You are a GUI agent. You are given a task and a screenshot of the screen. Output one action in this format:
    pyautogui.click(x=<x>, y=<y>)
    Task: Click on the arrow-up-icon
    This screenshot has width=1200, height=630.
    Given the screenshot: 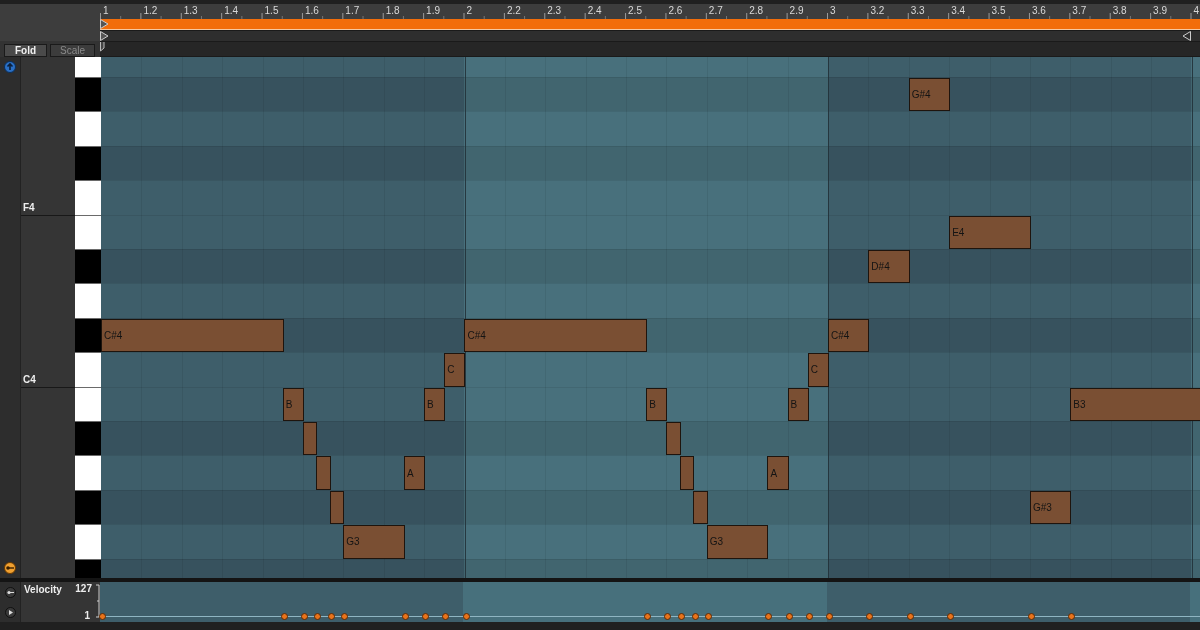 What is the action you would take?
    pyautogui.click(x=10, y=67)
    